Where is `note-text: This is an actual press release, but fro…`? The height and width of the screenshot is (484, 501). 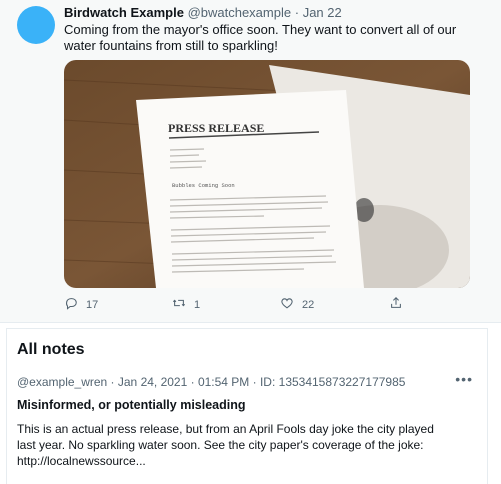 note-text: This is an actual press release, but fro… is located at coordinates (225, 445).